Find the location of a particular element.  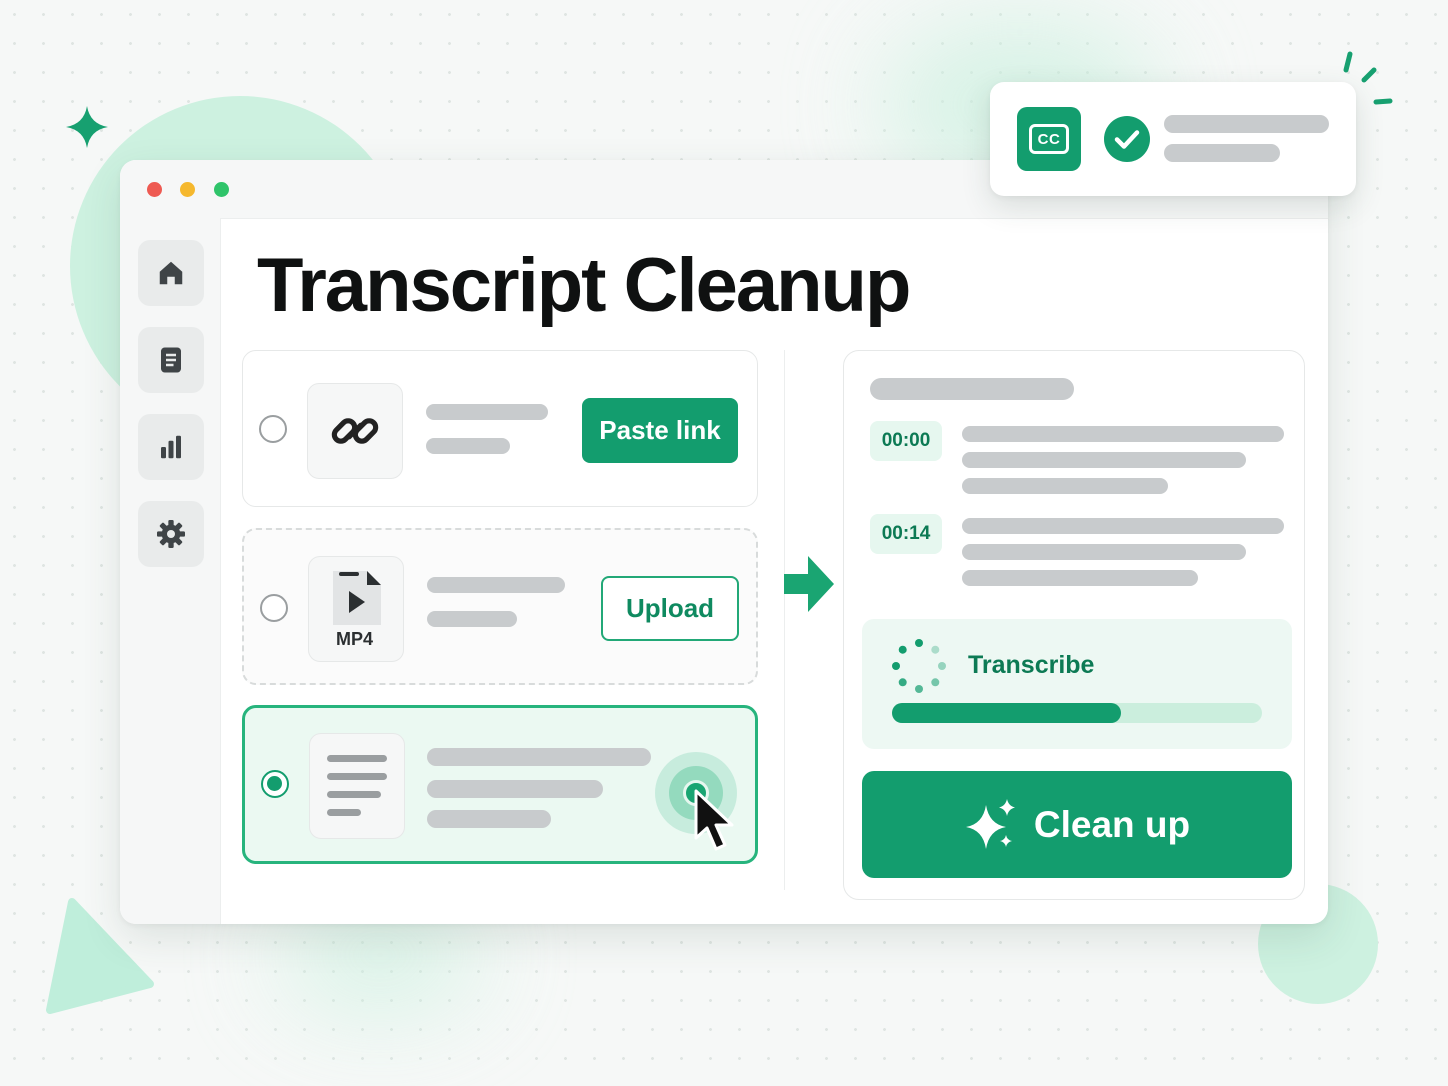

transcribe-status: Transcribe is located at coordinates (1077, 684).